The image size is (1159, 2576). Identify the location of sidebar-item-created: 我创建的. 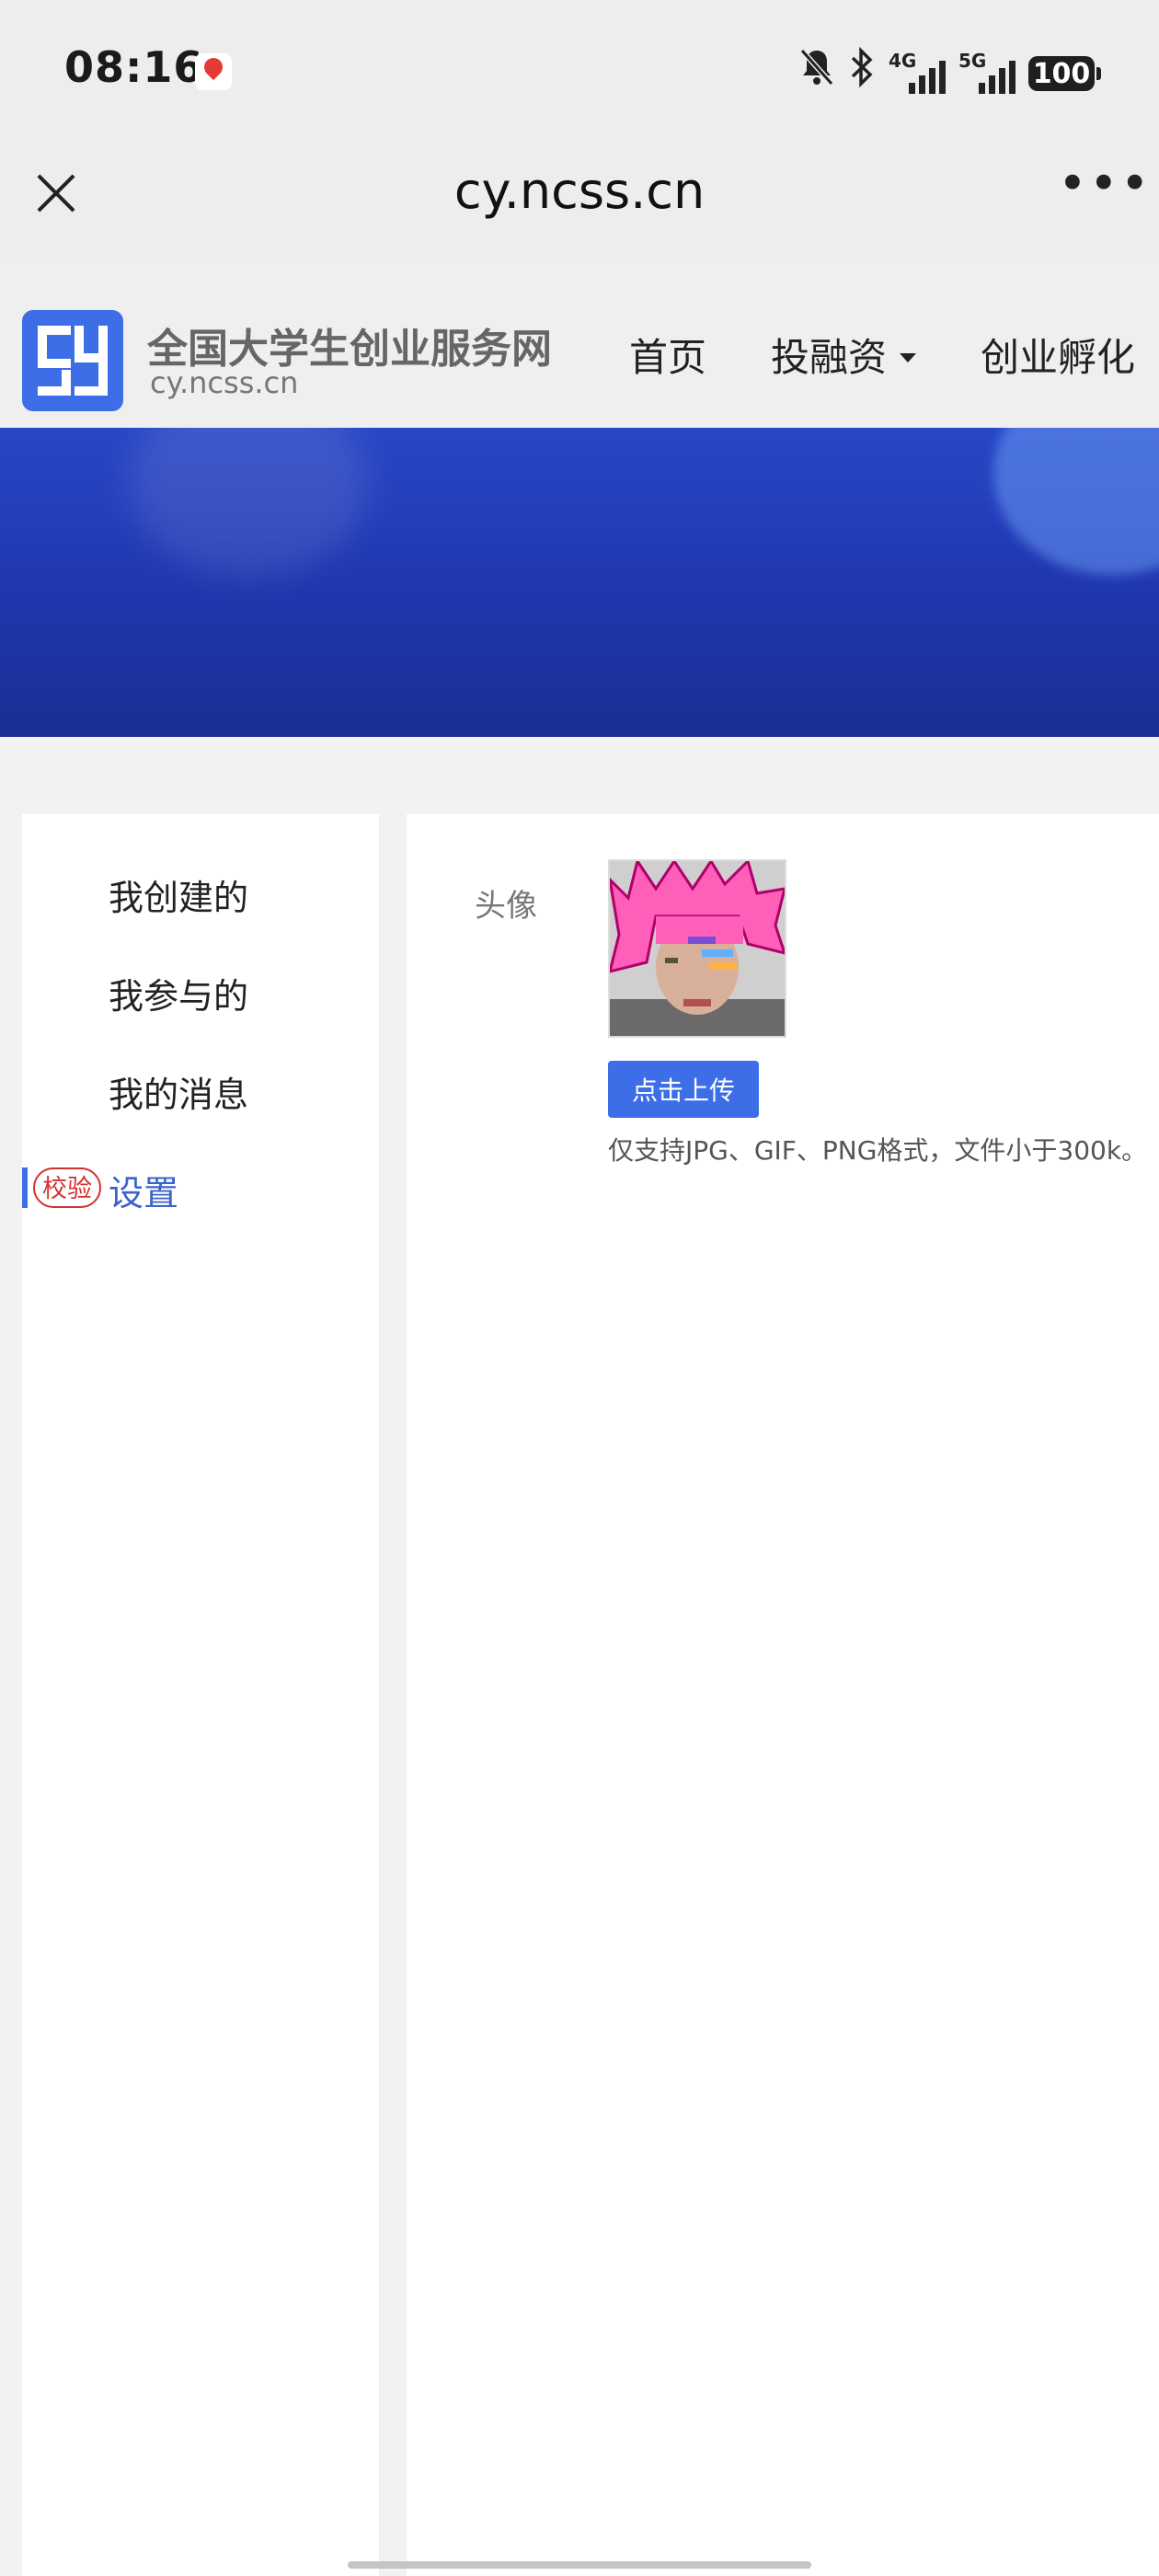
(178, 894).